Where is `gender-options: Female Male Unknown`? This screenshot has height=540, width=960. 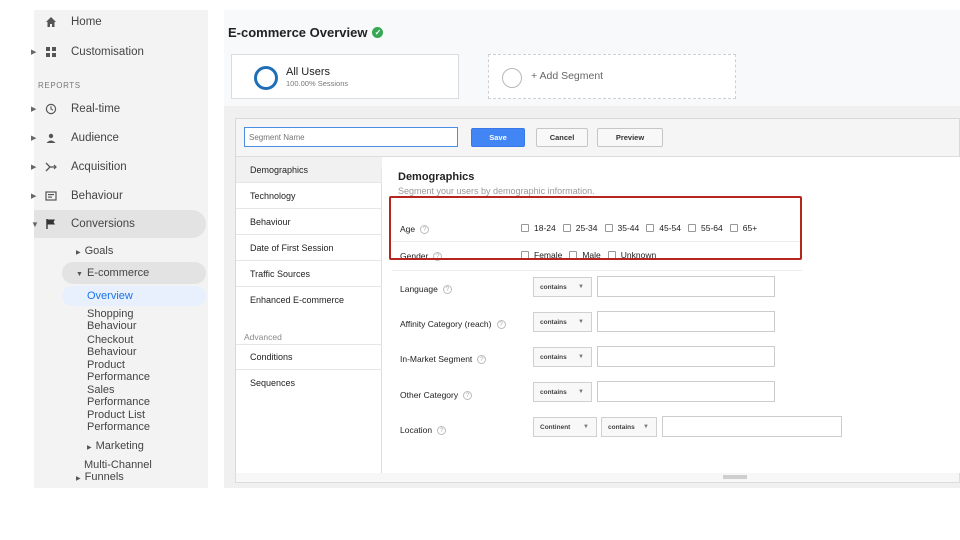 gender-options: Female Male Unknown is located at coordinates (592, 255).